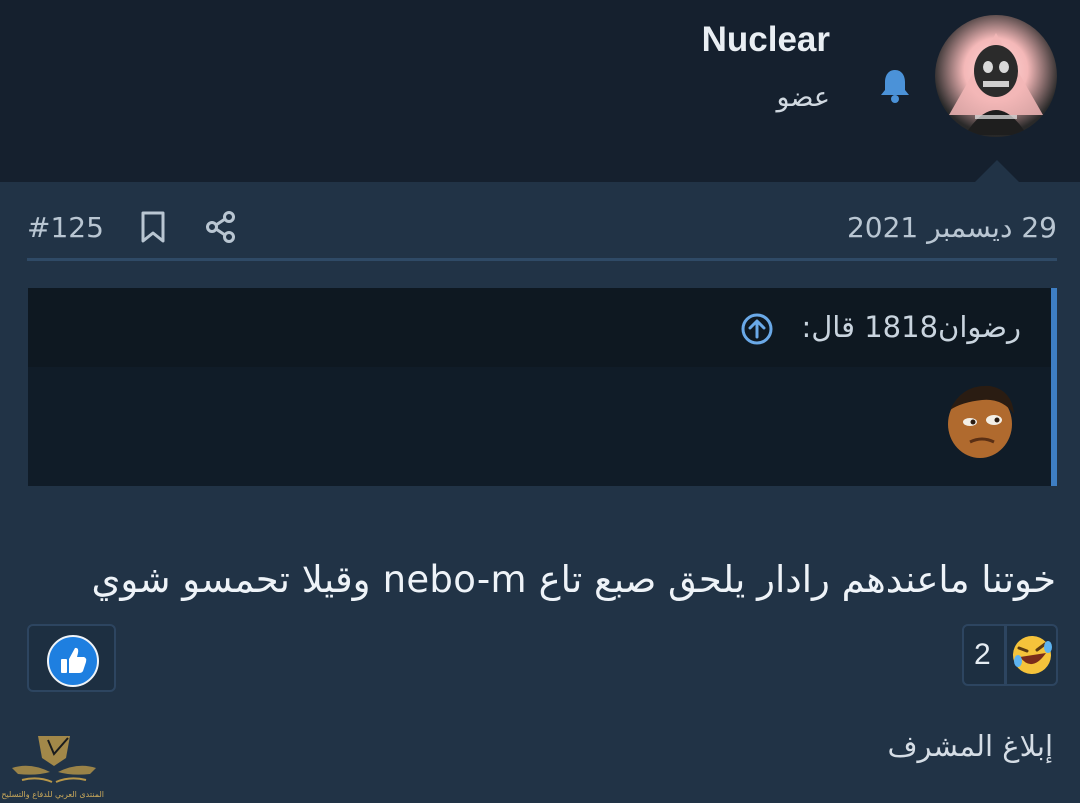 Image resolution: width=1080 pixels, height=803 pixels. I want to click on username: Nuclear, so click(766, 40).